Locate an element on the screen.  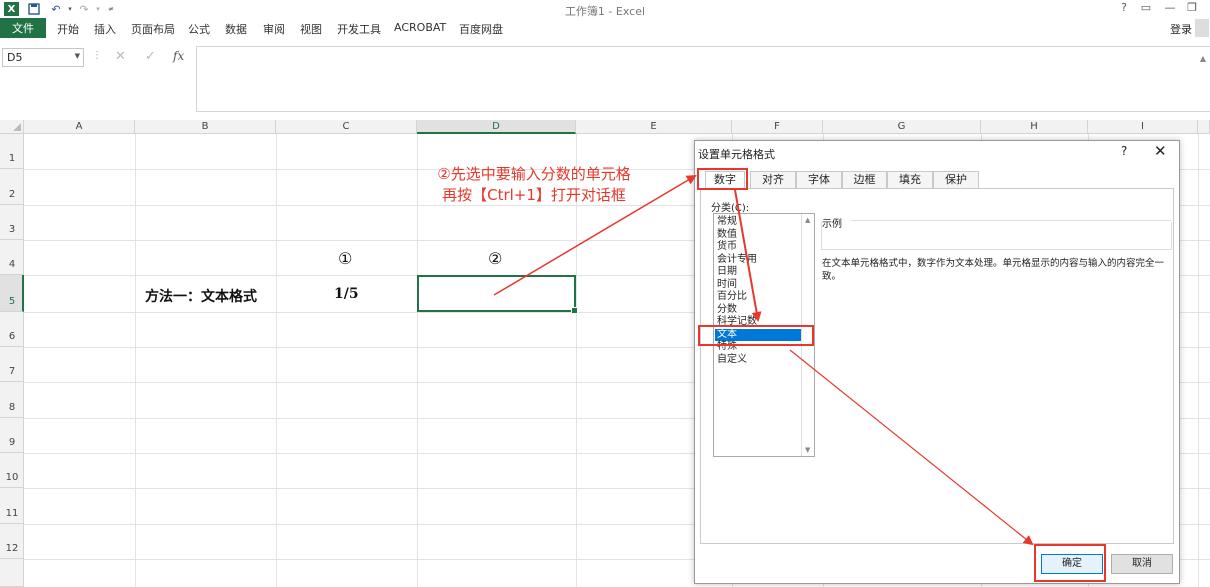
arrow-to-ok-button is located at coordinates (911, 447).